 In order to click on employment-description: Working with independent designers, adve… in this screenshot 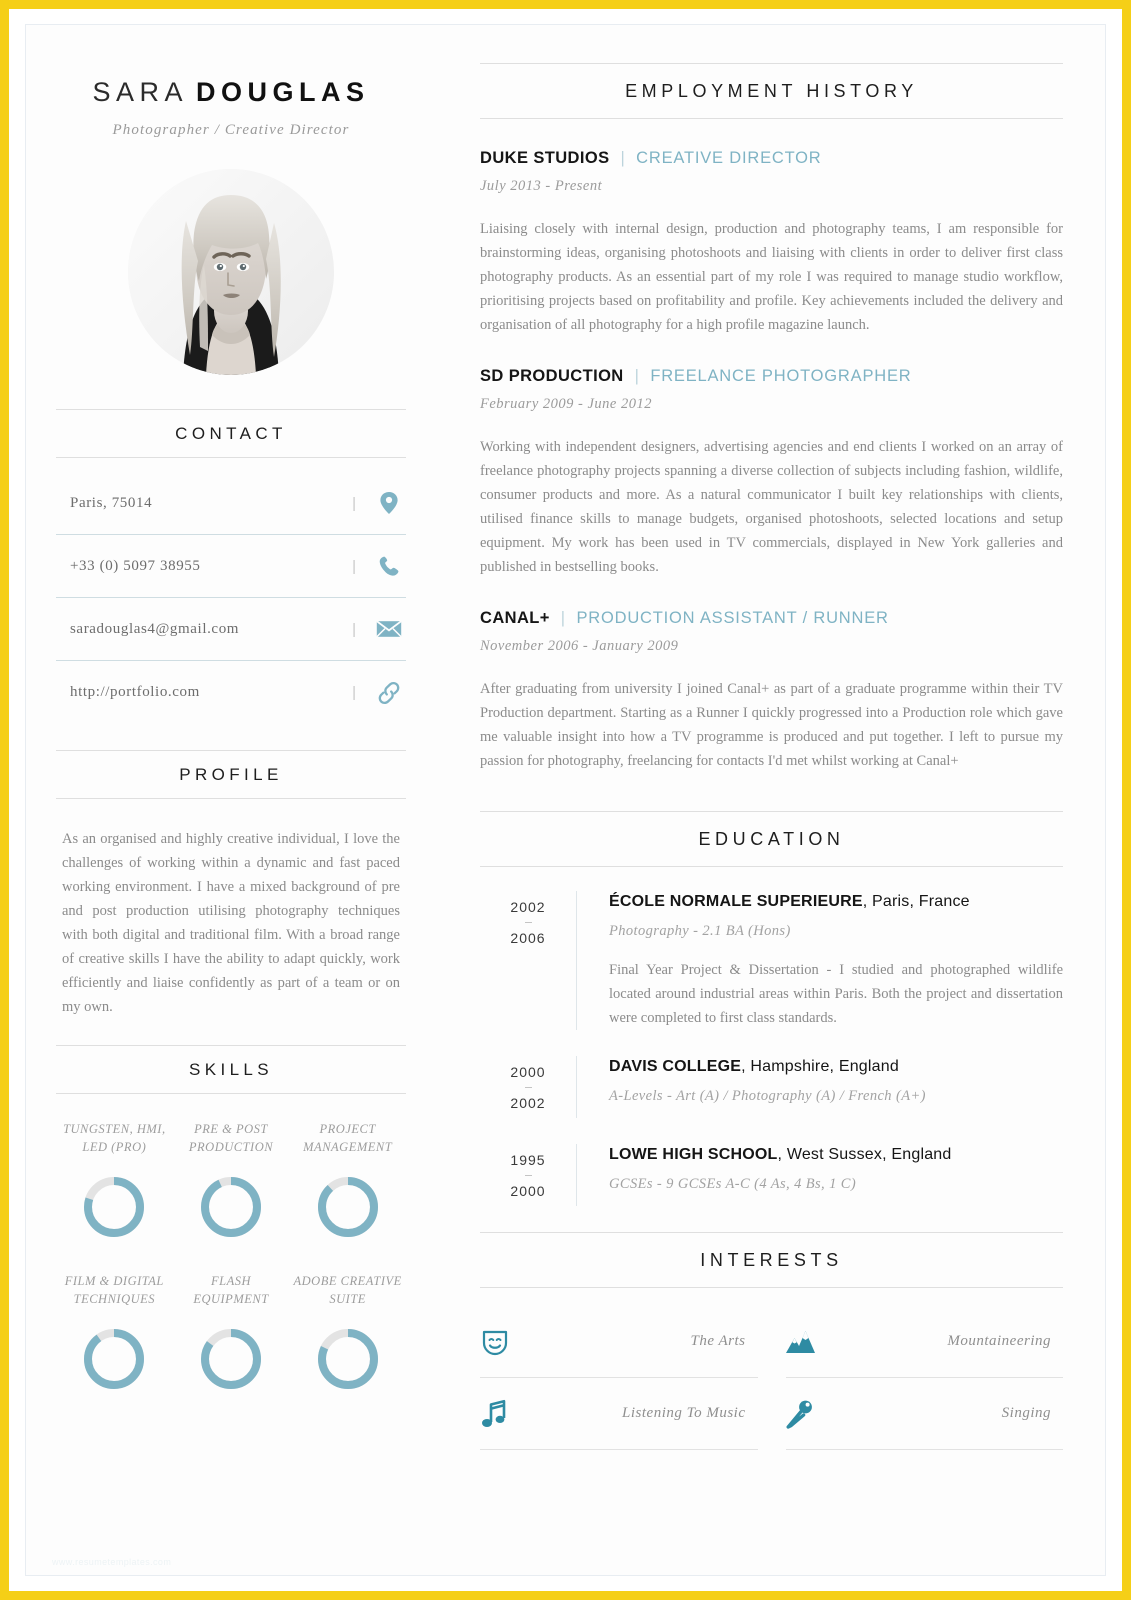, I will do `click(771, 507)`.